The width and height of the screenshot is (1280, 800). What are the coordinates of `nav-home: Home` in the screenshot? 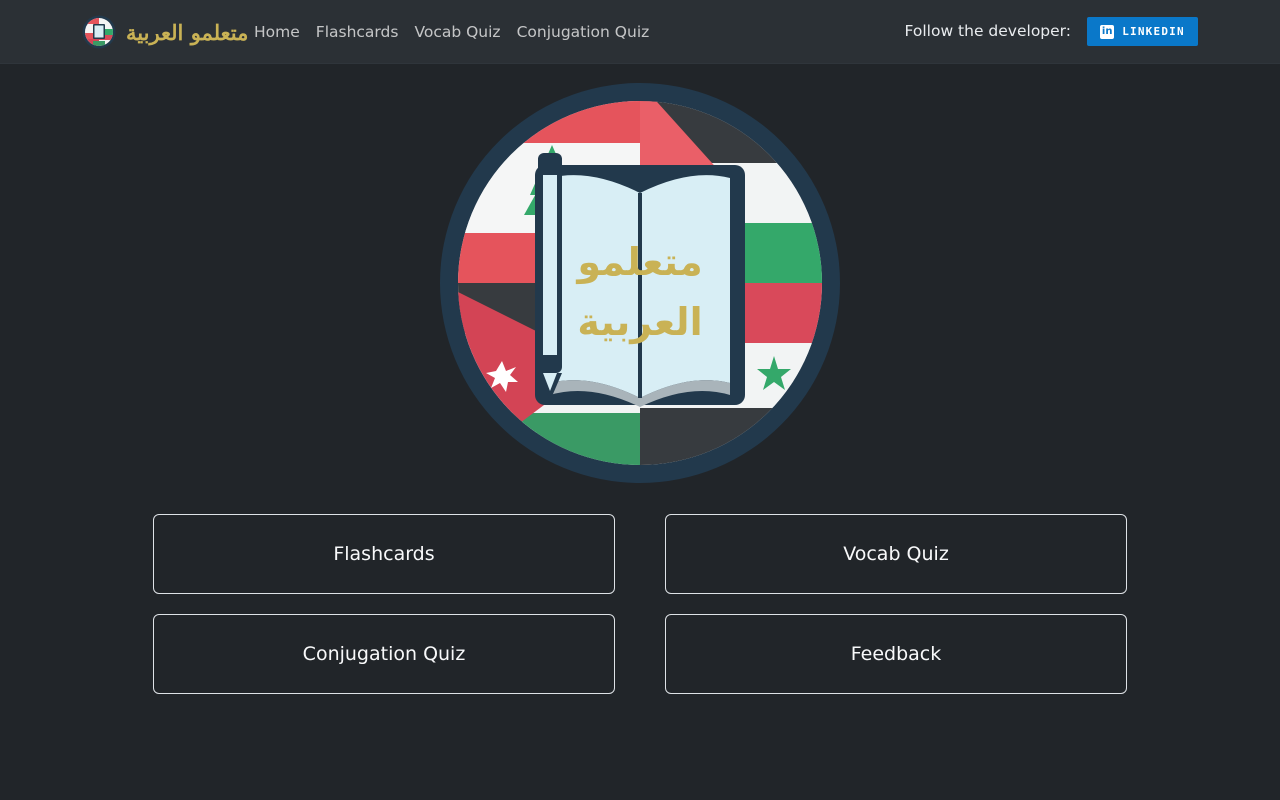 It's located at (277, 32).